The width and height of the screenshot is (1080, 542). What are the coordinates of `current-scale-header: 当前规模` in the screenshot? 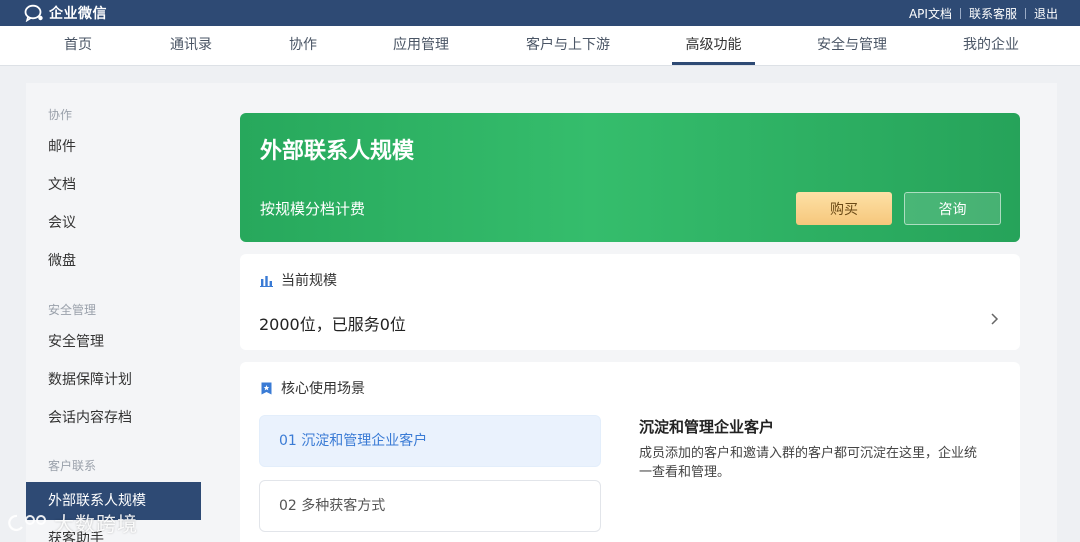 It's located at (298, 280).